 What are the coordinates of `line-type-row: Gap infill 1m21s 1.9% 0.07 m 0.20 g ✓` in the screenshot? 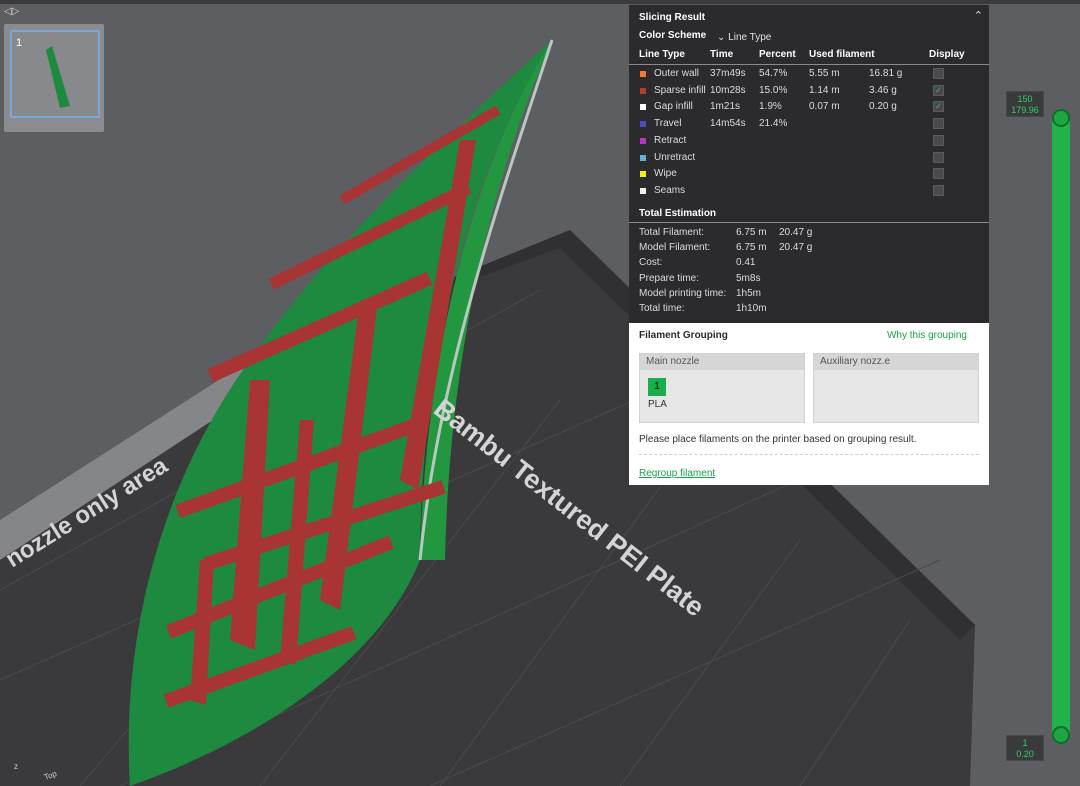 It's located at (809, 107).